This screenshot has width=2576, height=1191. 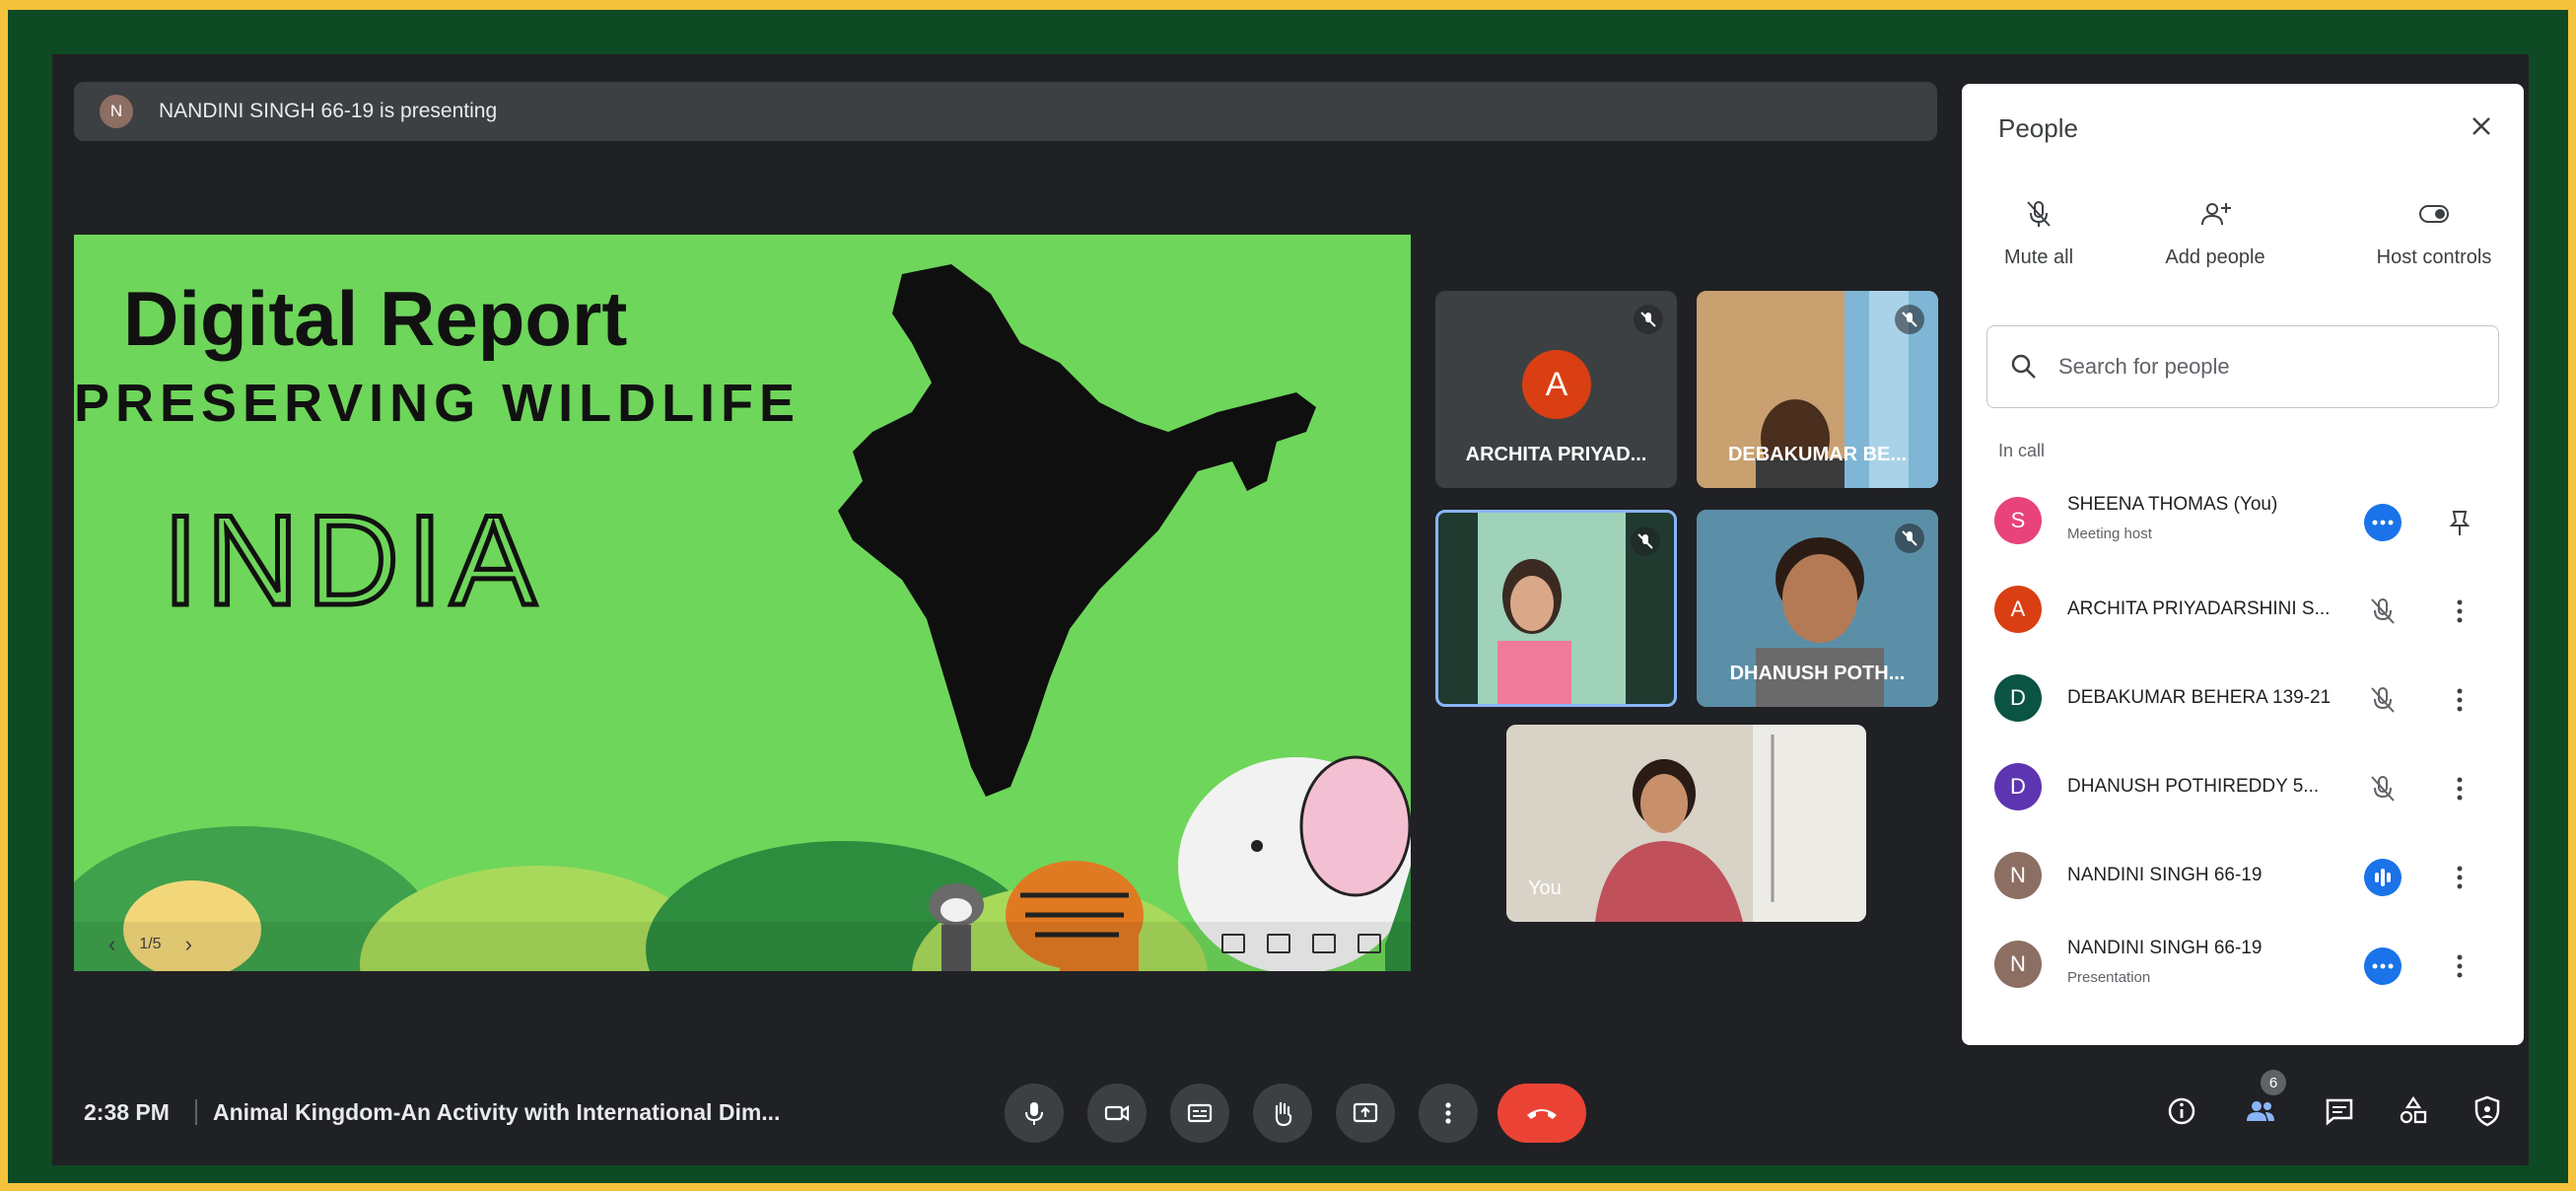 What do you see at coordinates (189, 945) in the screenshot?
I see `next-slide-icon: ›` at bounding box center [189, 945].